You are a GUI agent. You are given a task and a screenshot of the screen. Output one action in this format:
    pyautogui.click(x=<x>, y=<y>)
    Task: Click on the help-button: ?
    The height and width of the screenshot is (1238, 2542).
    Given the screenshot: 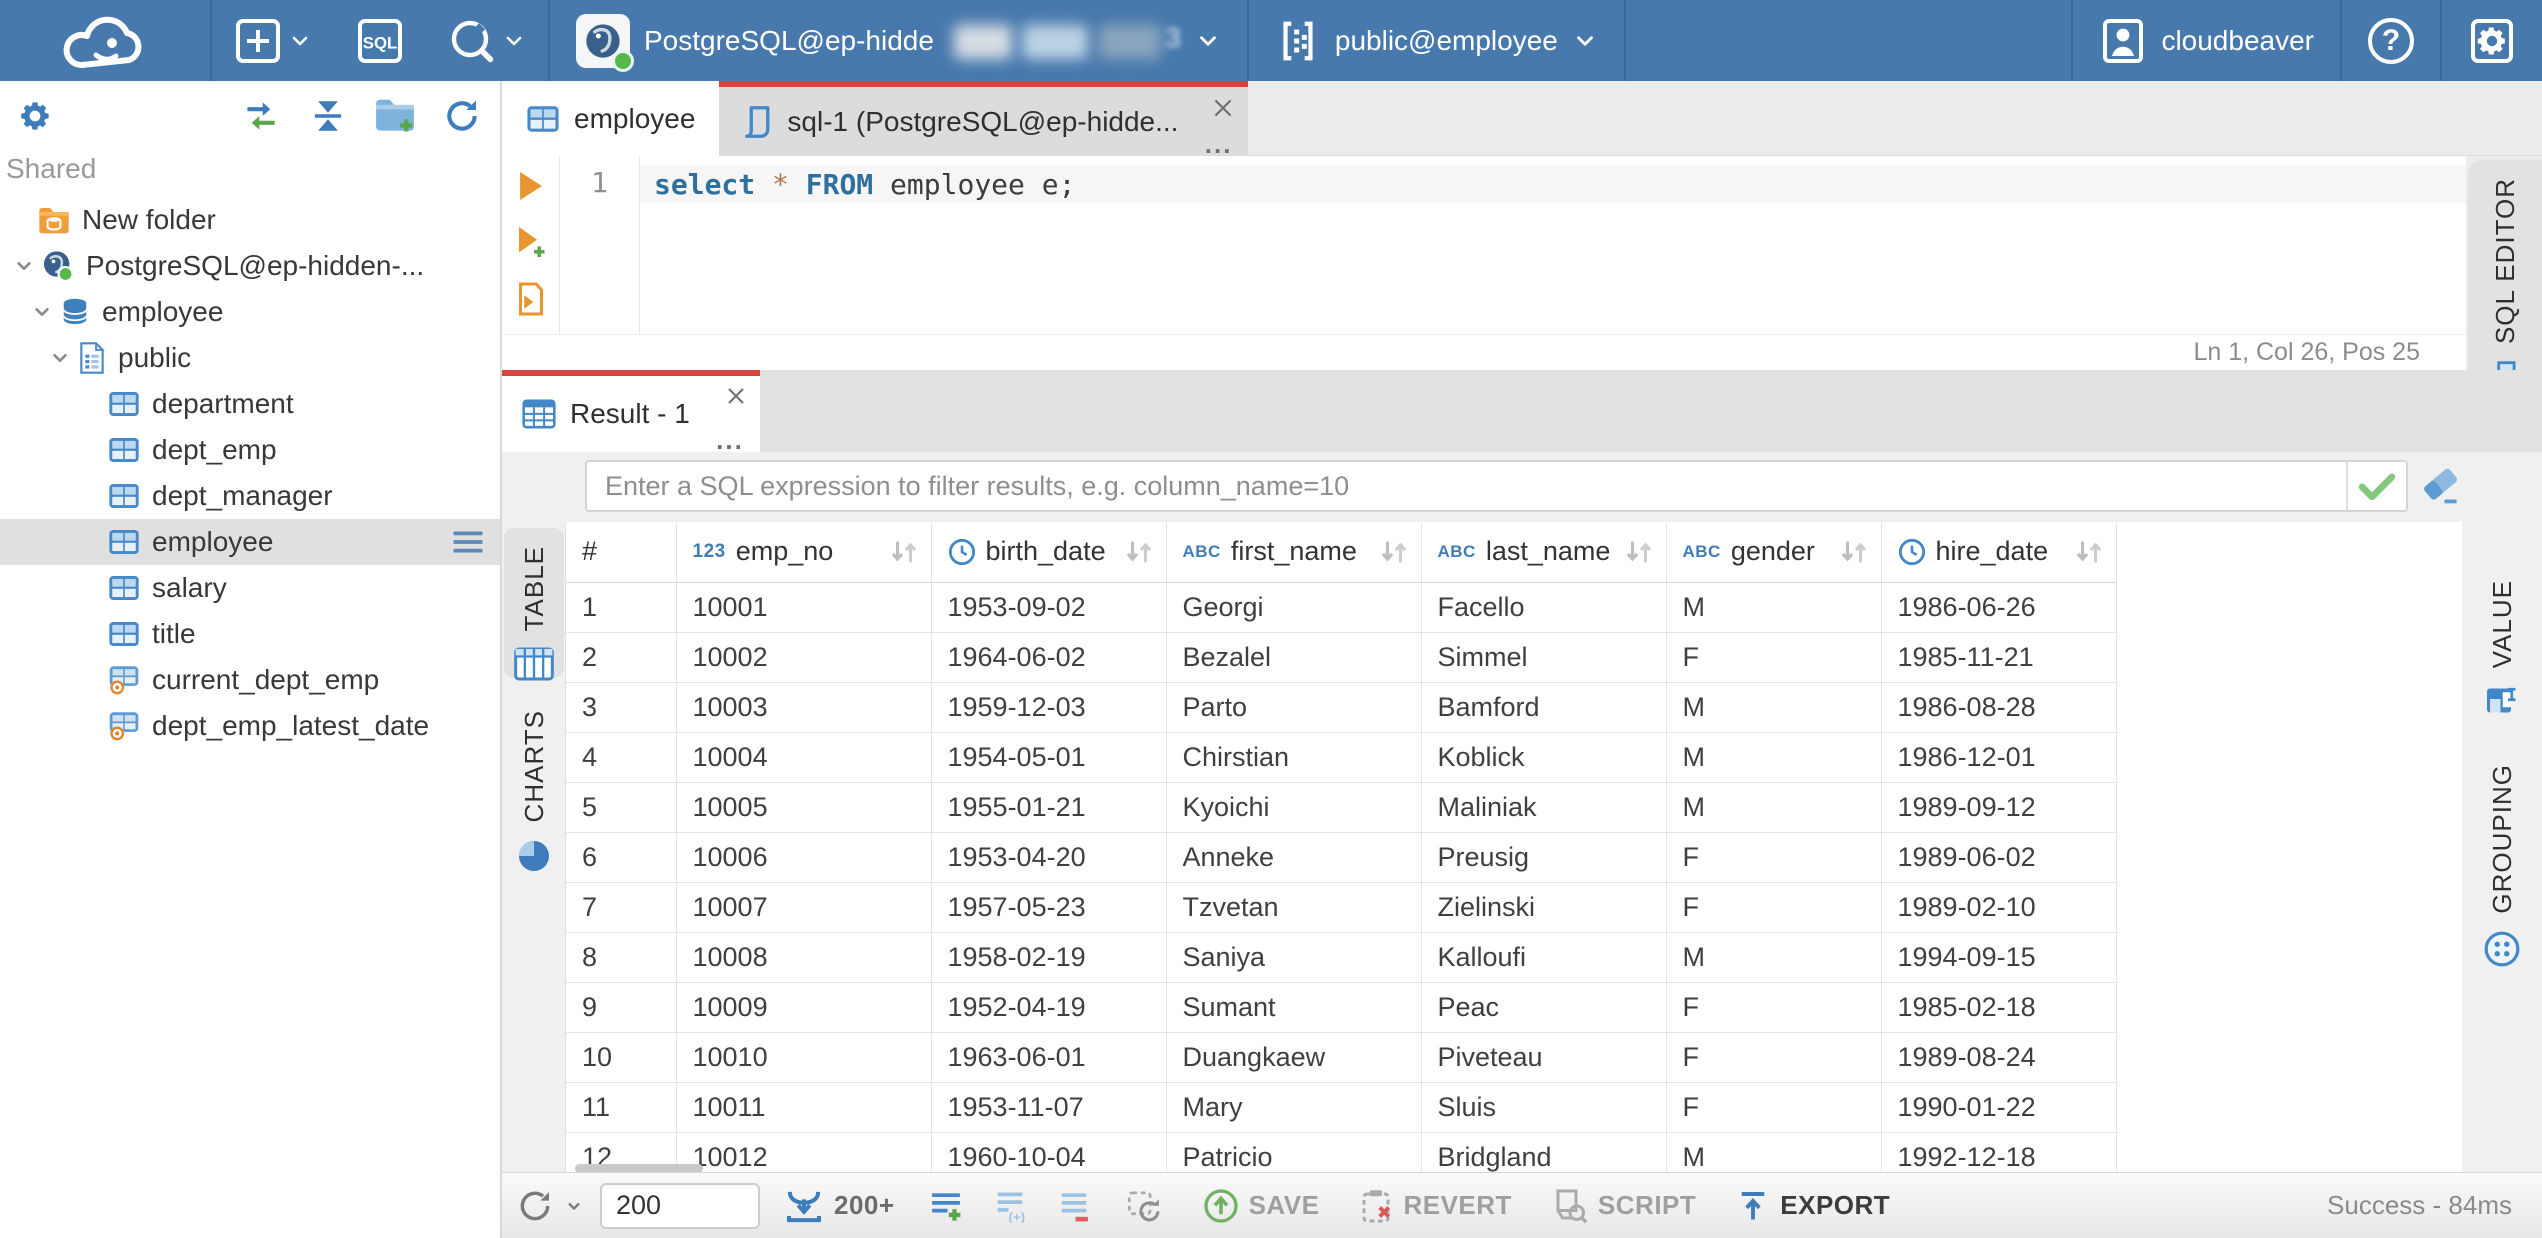 What is the action you would take?
    pyautogui.click(x=2391, y=40)
    